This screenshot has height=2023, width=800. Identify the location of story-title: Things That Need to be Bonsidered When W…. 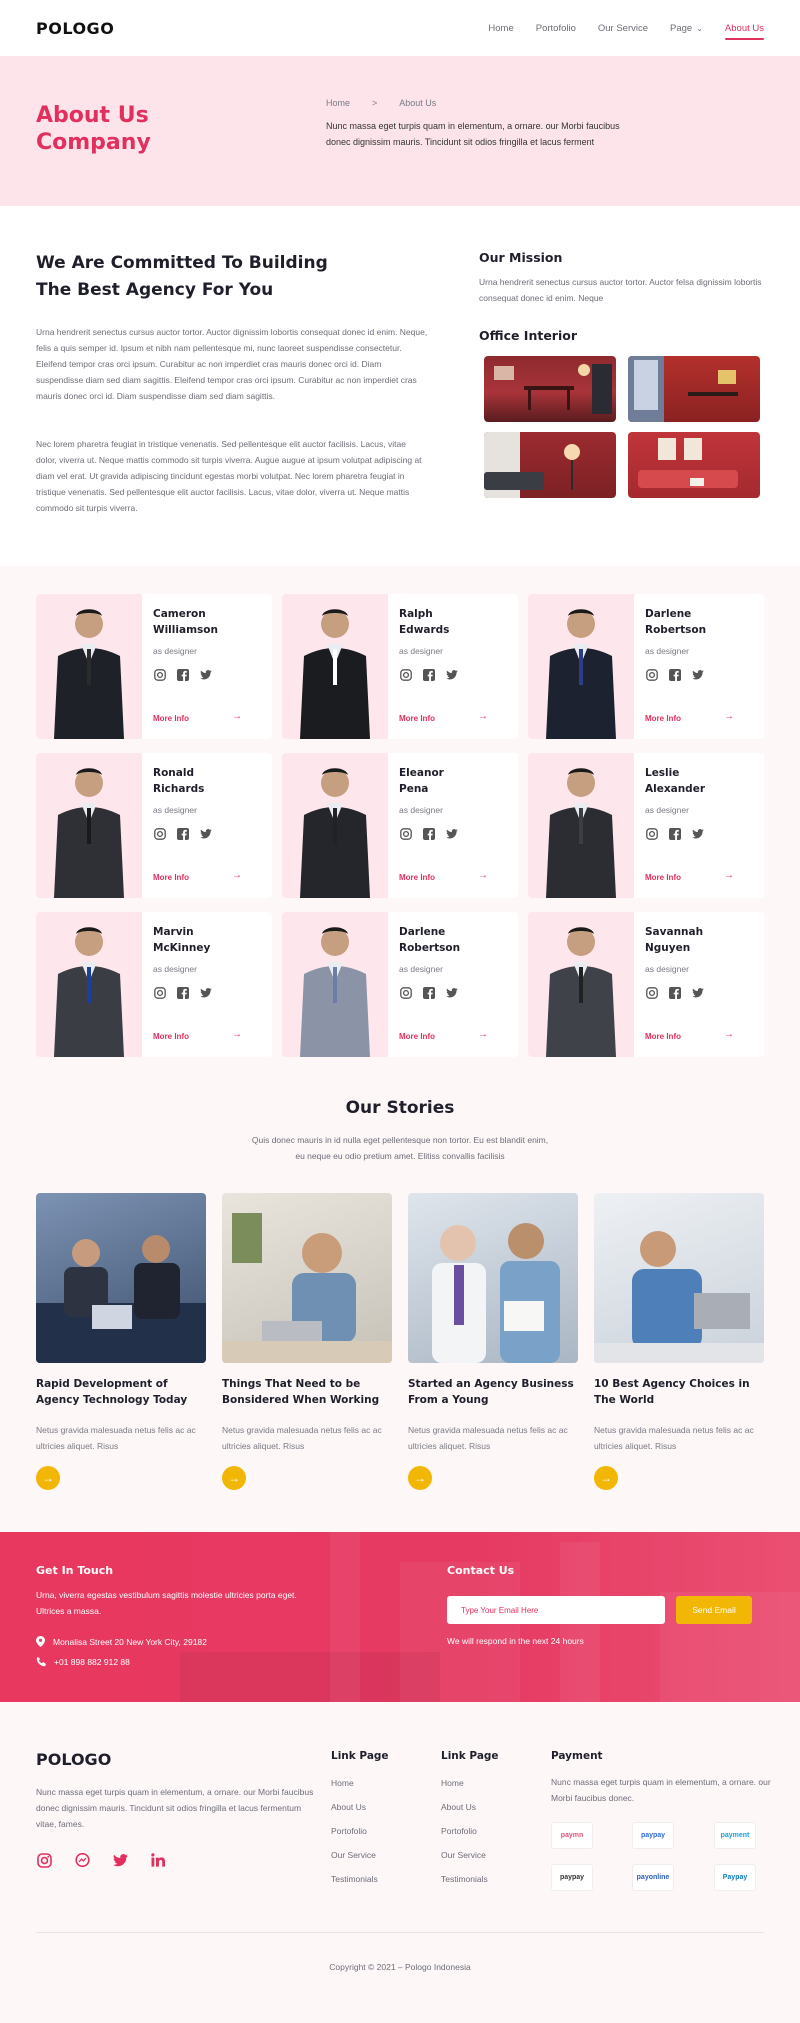
(307, 1392).